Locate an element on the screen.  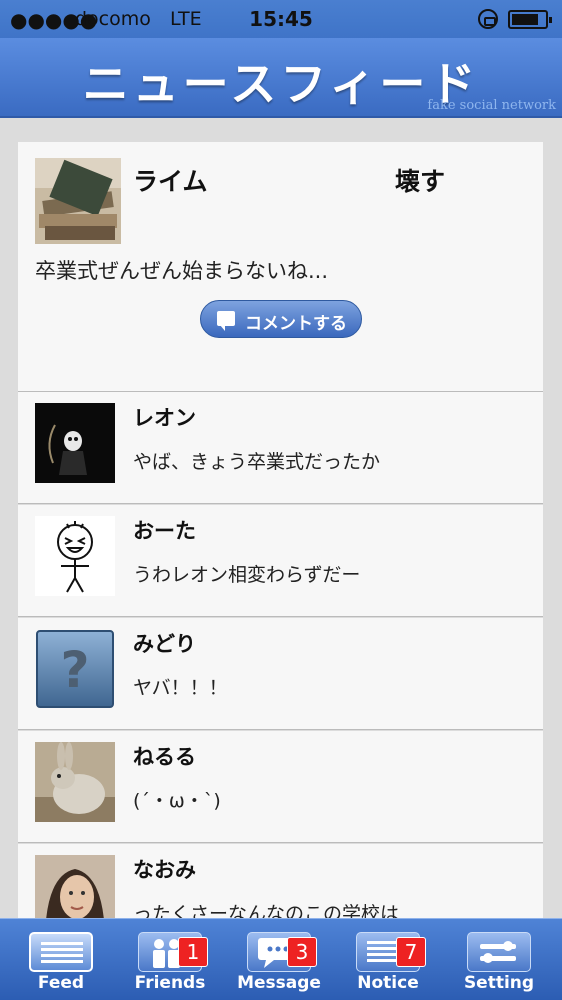
placeholder-avatar-icon: ? is located at coordinates (75, 669).